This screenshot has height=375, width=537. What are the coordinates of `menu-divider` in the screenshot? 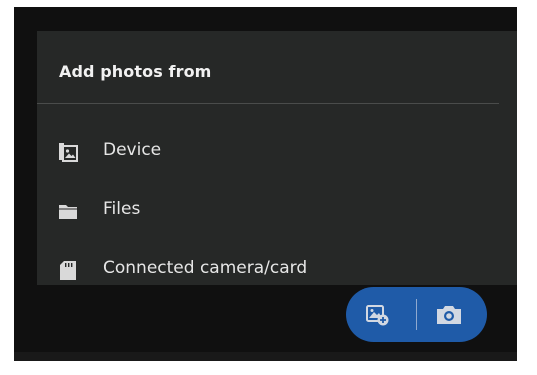 It's located at (268, 103).